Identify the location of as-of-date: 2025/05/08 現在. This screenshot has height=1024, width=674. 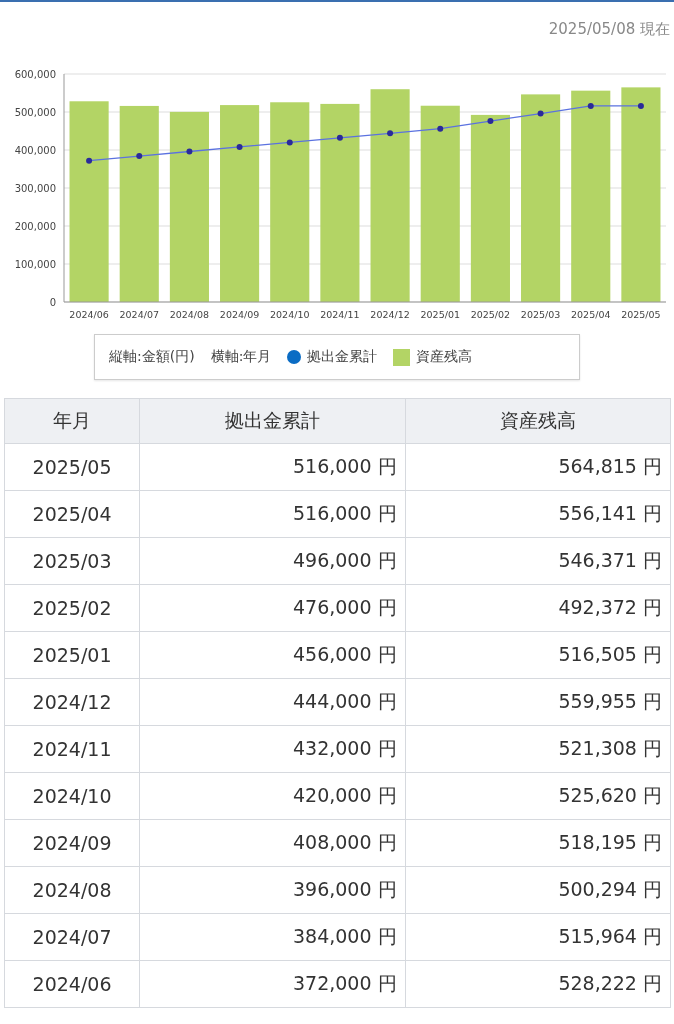
(609, 29).